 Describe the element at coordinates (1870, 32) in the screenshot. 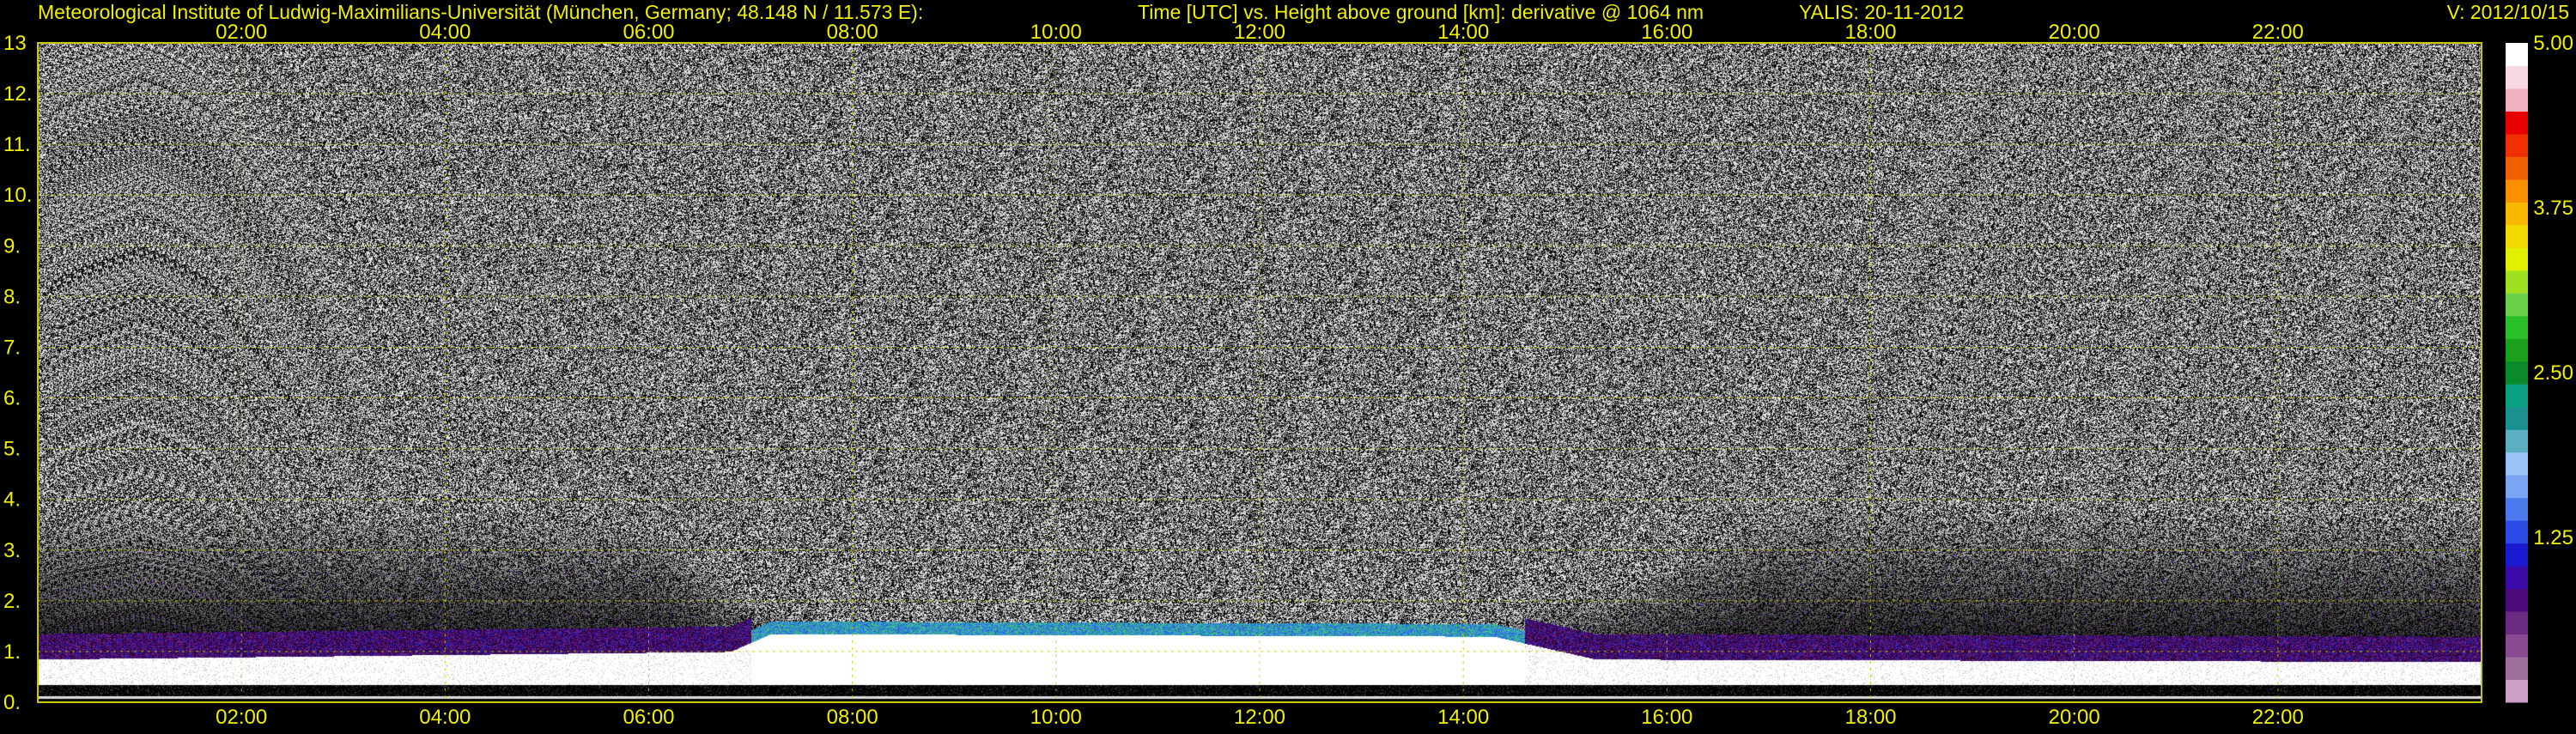

I see `x-tick-label-top: 18:00` at that location.